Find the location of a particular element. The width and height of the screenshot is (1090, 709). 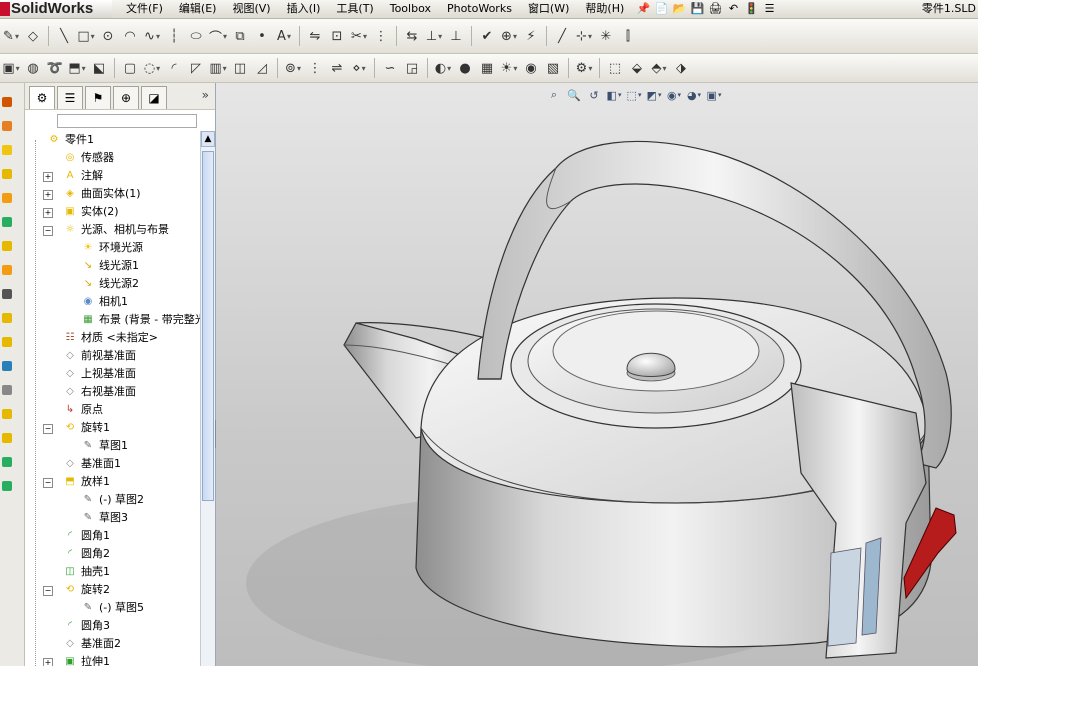

convert-entities-icon: ⊡ is located at coordinates (337, 36).